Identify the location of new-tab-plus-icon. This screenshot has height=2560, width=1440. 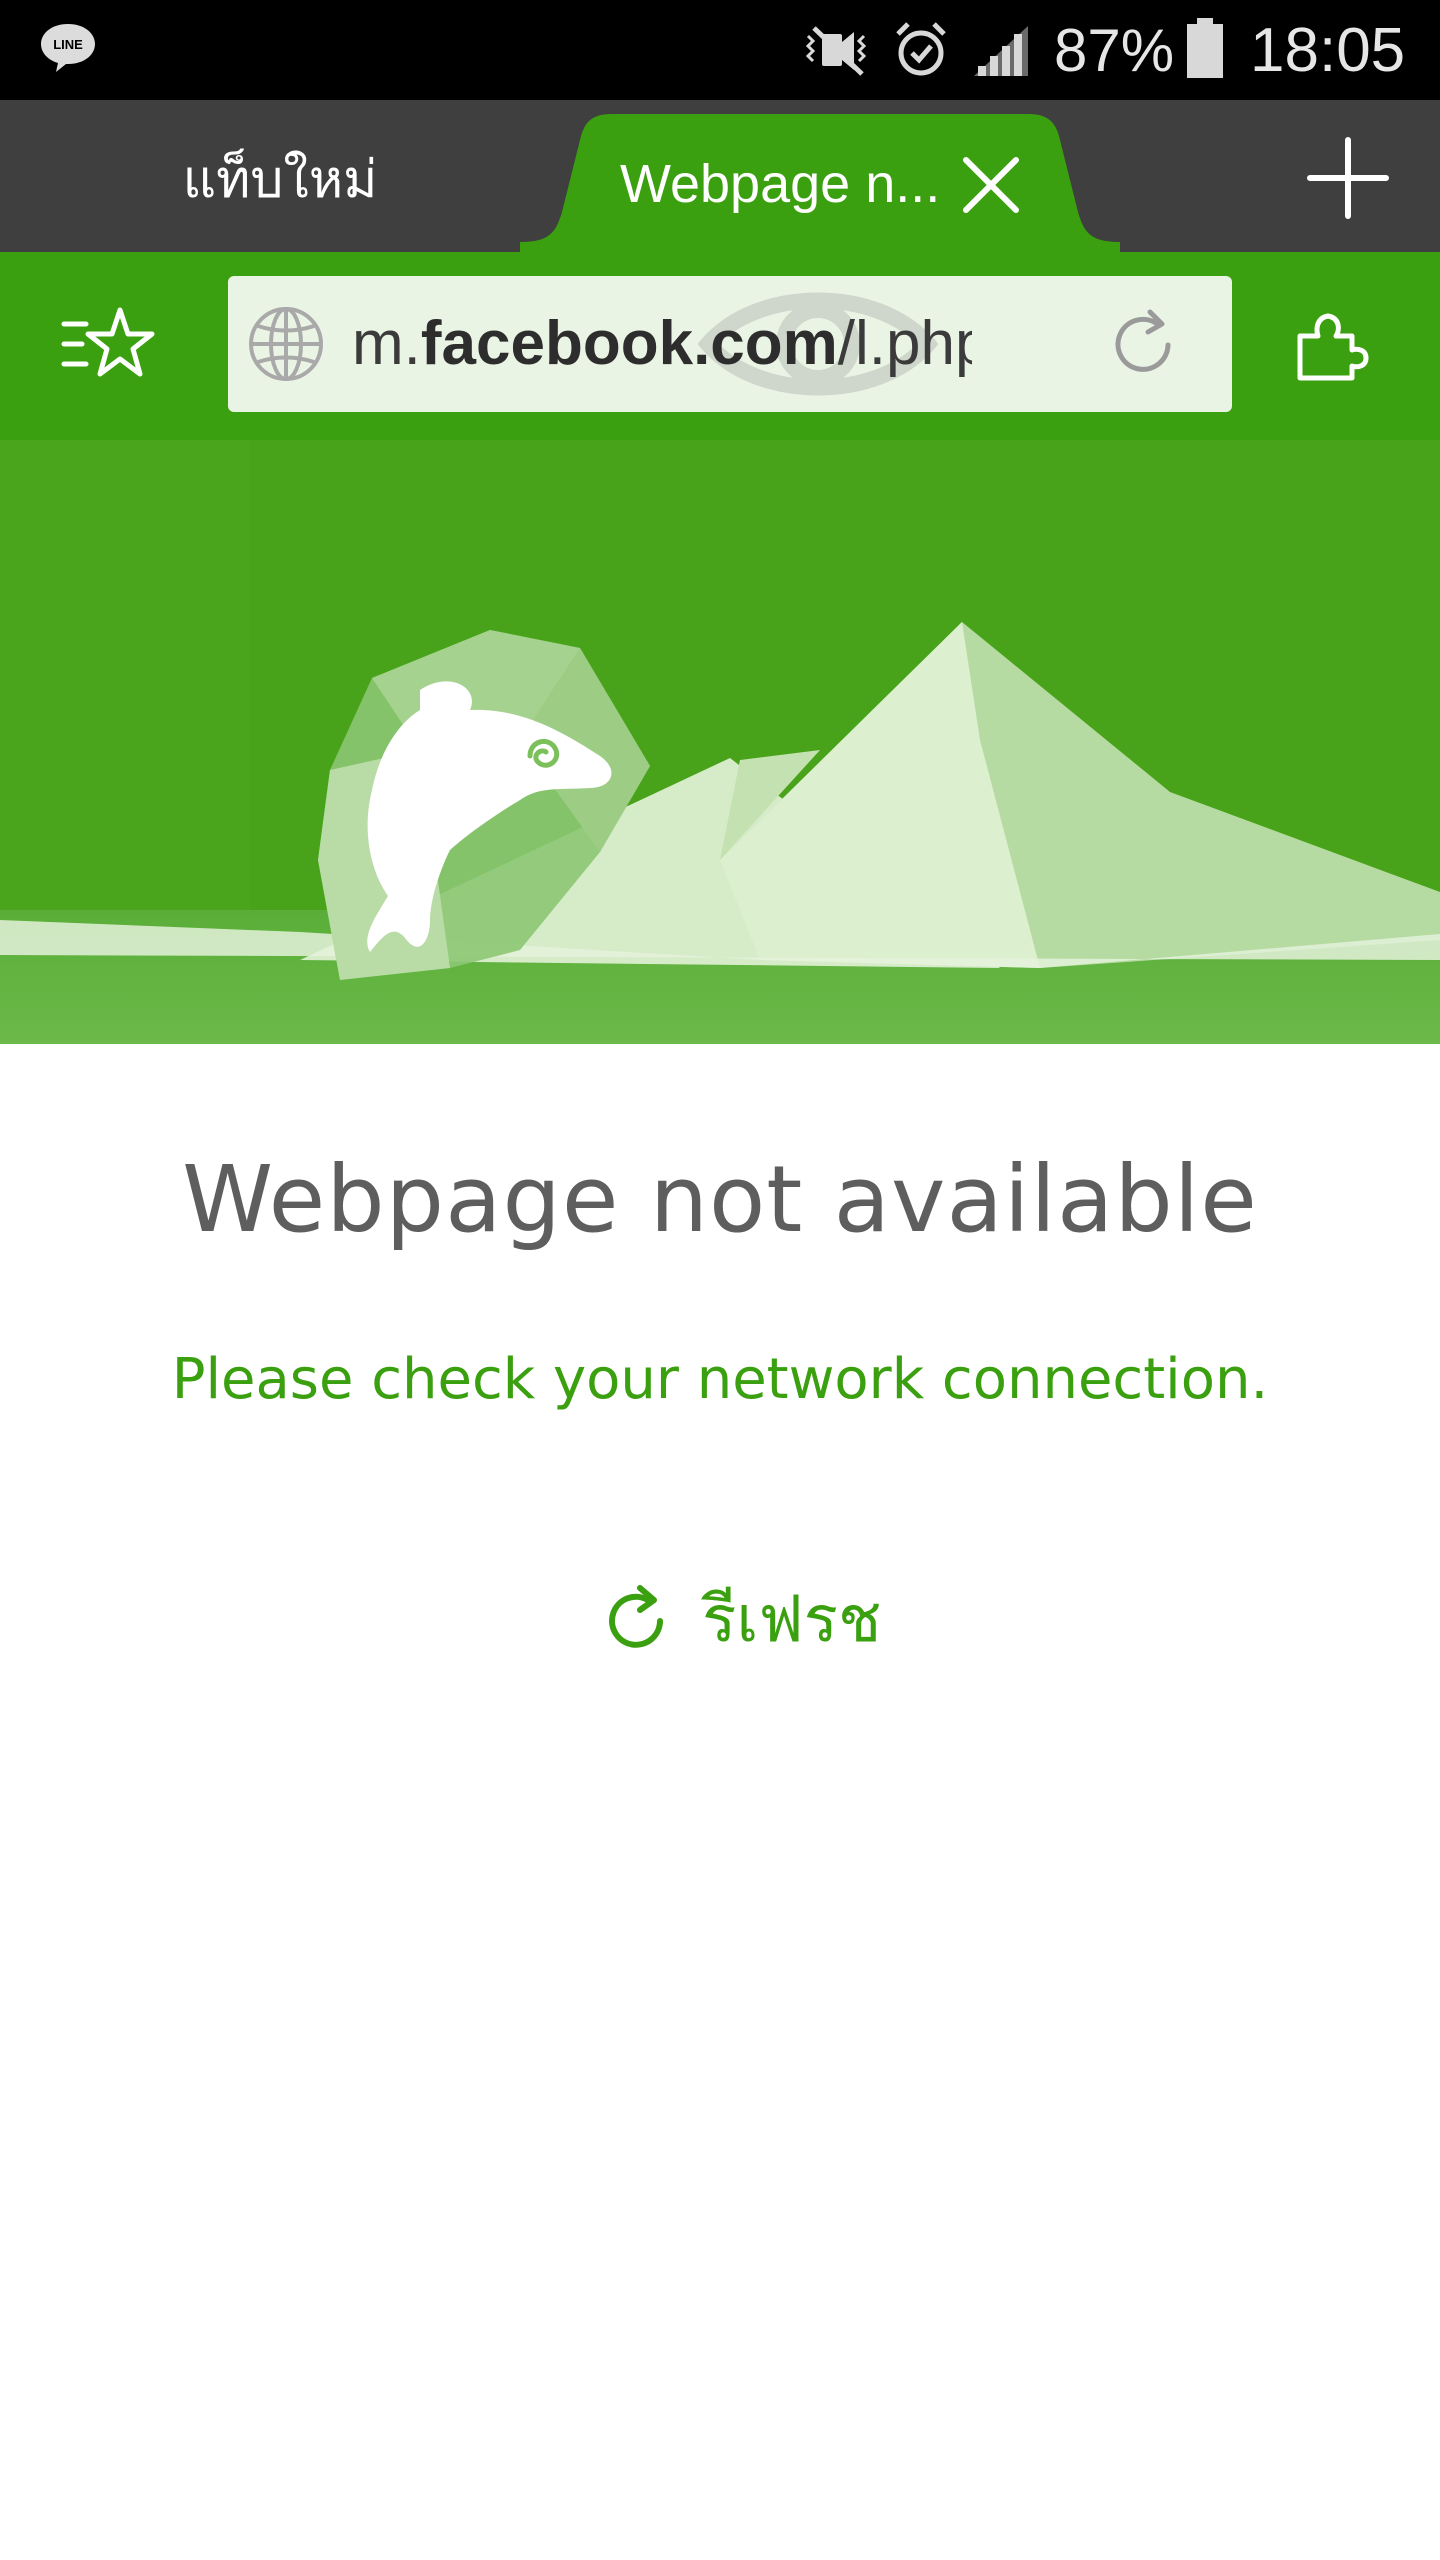
(1348, 178).